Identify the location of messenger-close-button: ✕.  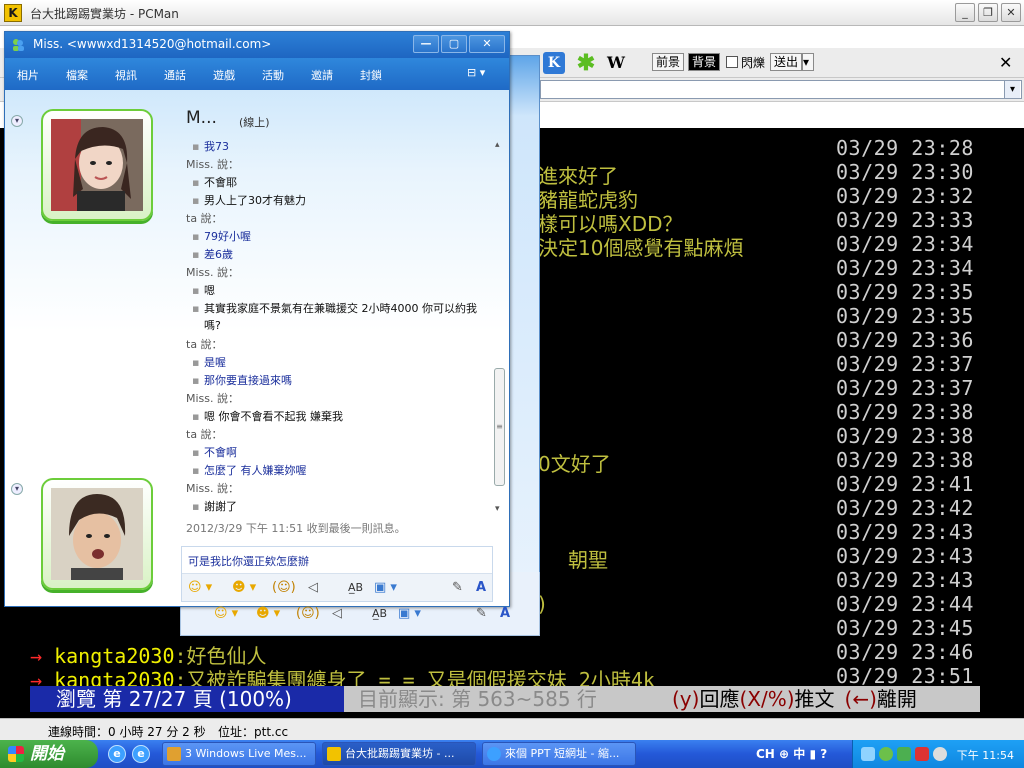
(487, 44).